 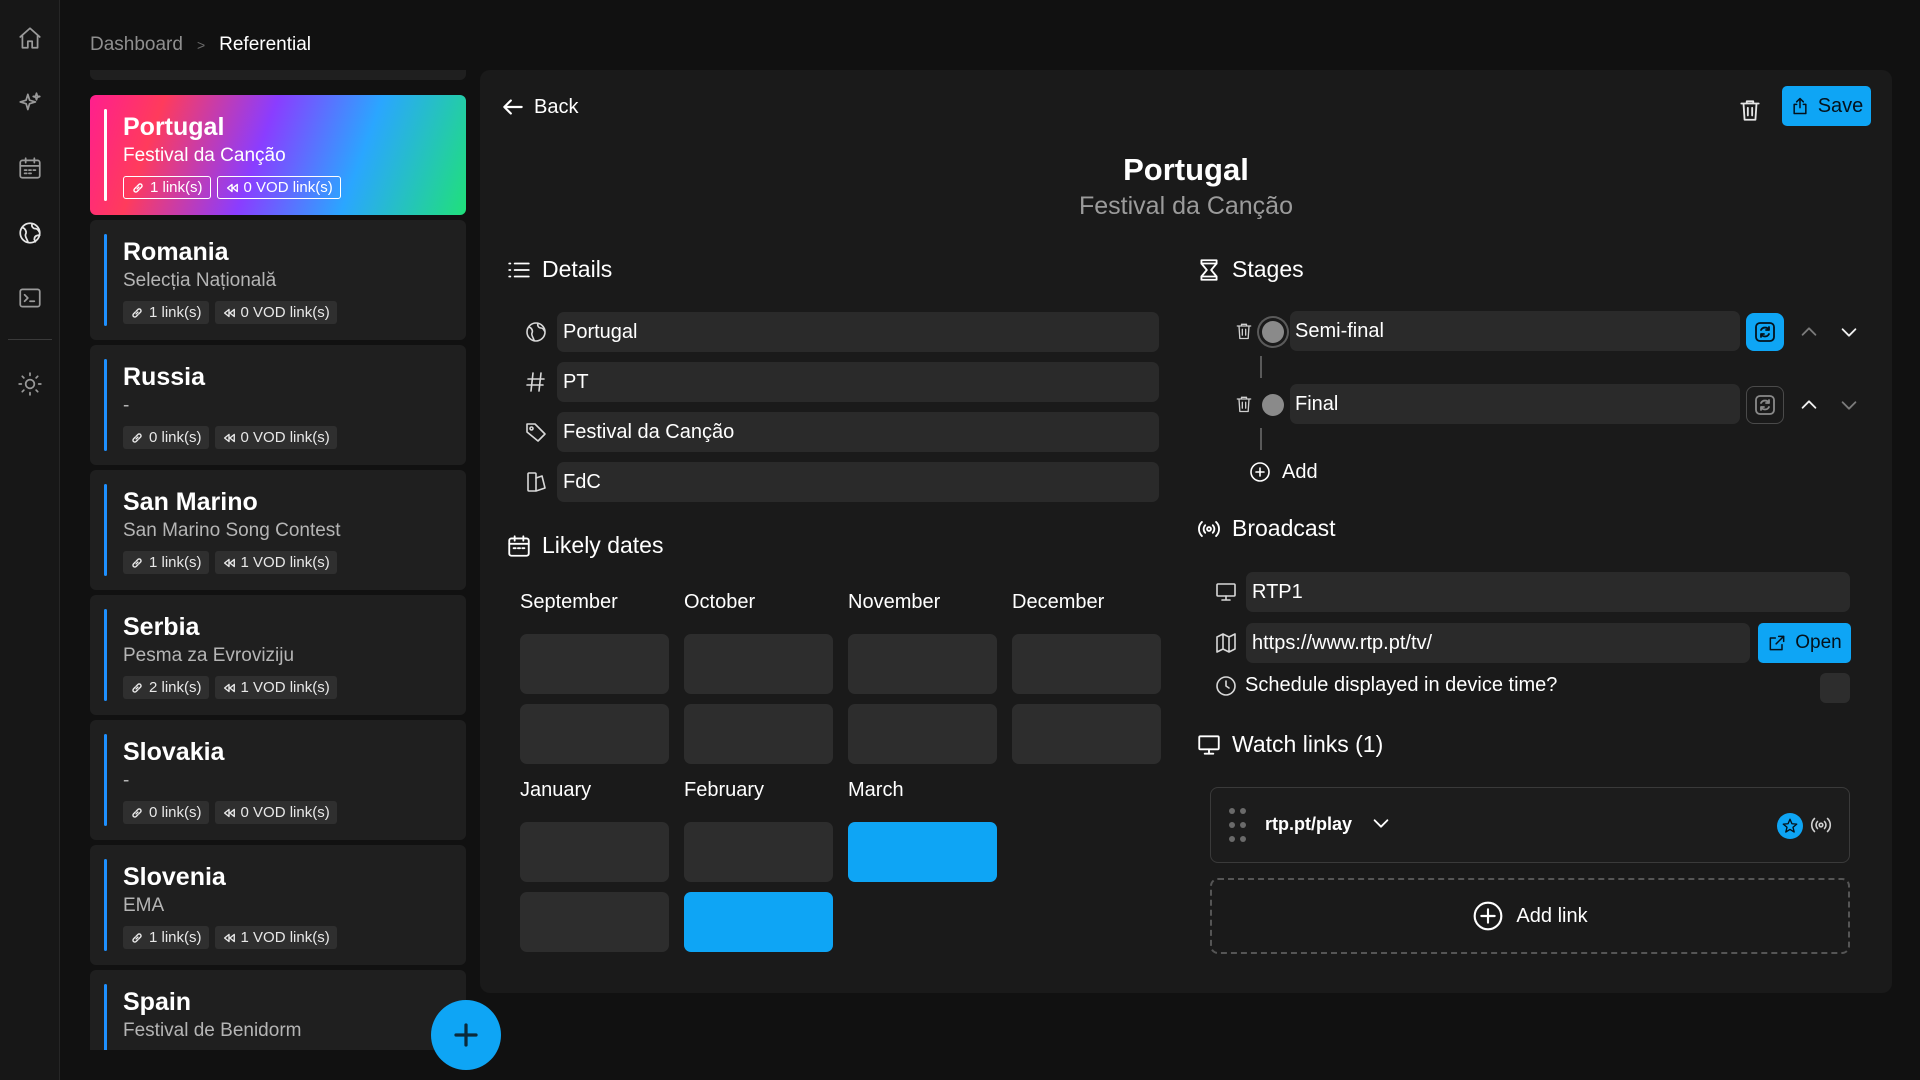 What do you see at coordinates (1826, 106) in the screenshot?
I see `save-button: Save` at bounding box center [1826, 106].